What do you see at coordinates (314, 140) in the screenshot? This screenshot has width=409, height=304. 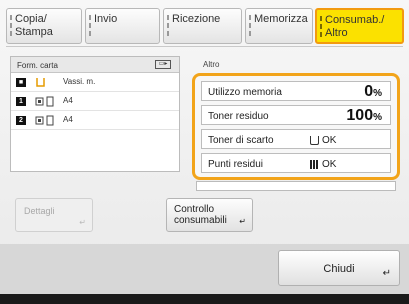 I see `waste-toner-icon` at bounding box center [314, 140].